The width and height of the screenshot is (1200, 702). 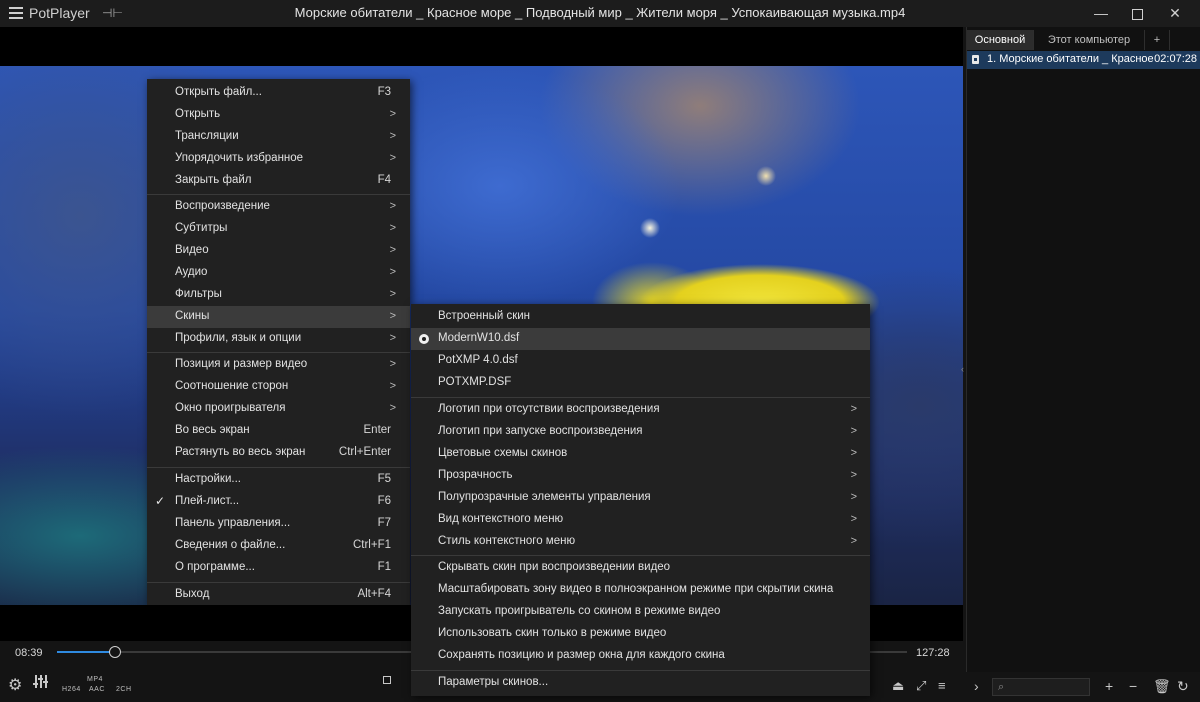 What do you see at coordinates (1162, 686) in the screenshot?
I see `delete-icon: 🗑` at bounding box center [1162, 686].